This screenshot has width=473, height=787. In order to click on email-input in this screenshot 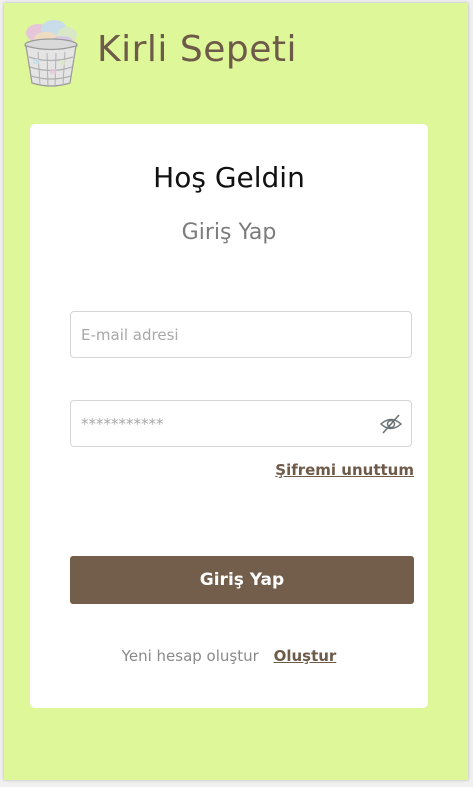, I will do `click(241, 334)`.